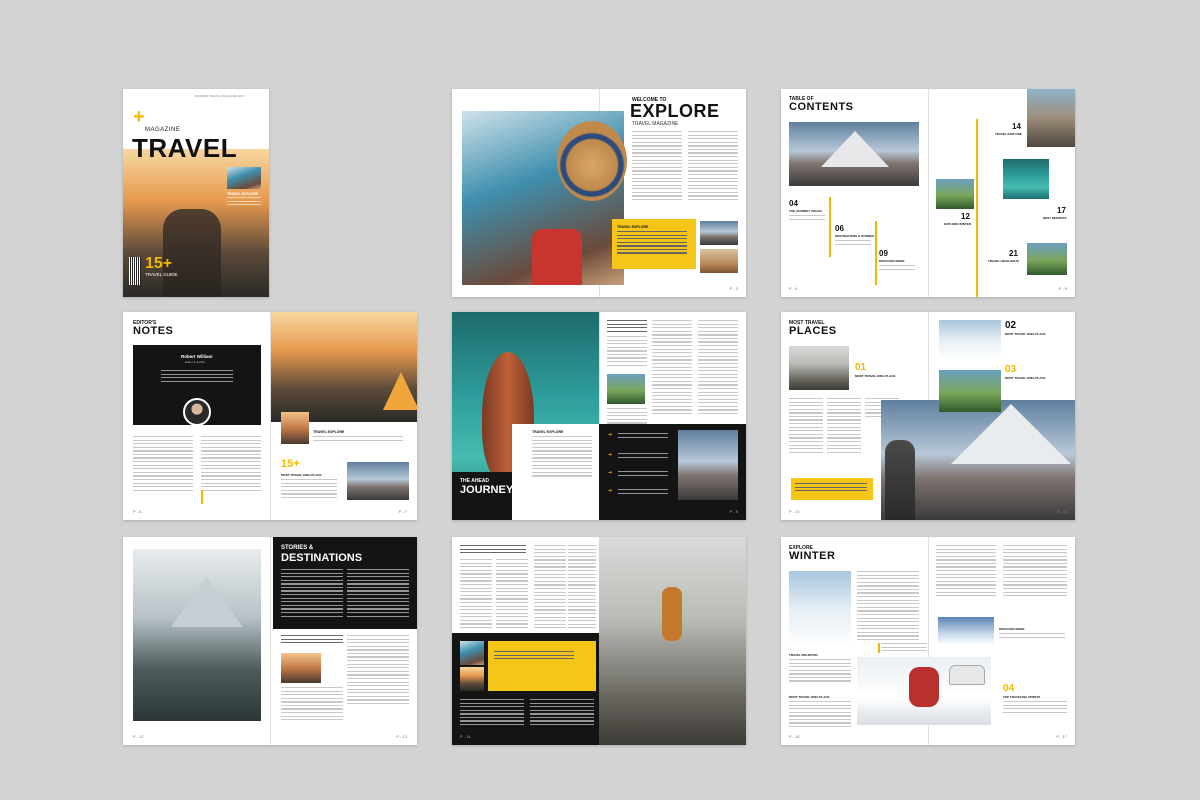  I want to click on editor-label: TRAVEL EXPLORE, so click(329, 432).